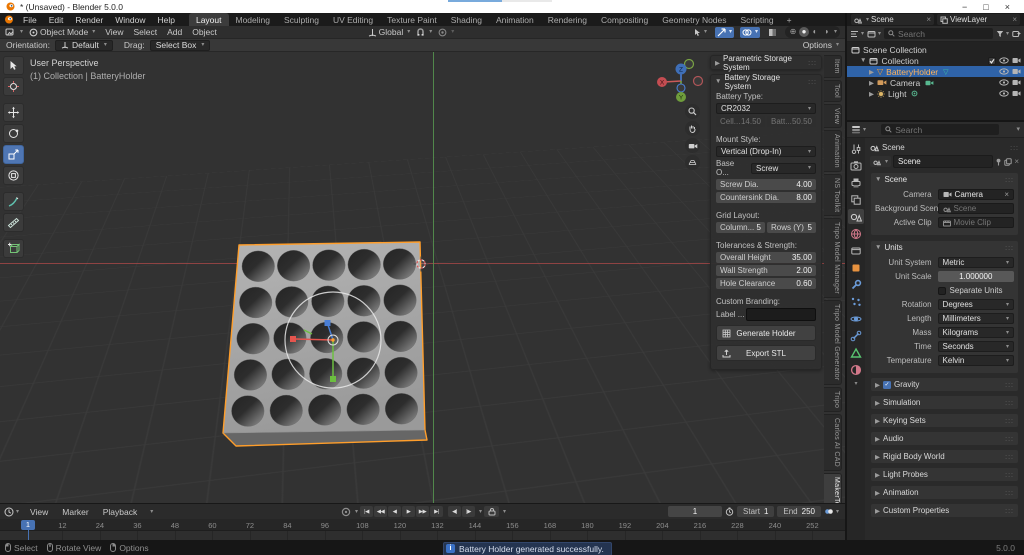 The height and width of the screenshot is (555, 1024). What do you see at coordinates (455, 511) in the screenshot?
I see `step-back-button: ◀|` at bounding box center [455, 511].